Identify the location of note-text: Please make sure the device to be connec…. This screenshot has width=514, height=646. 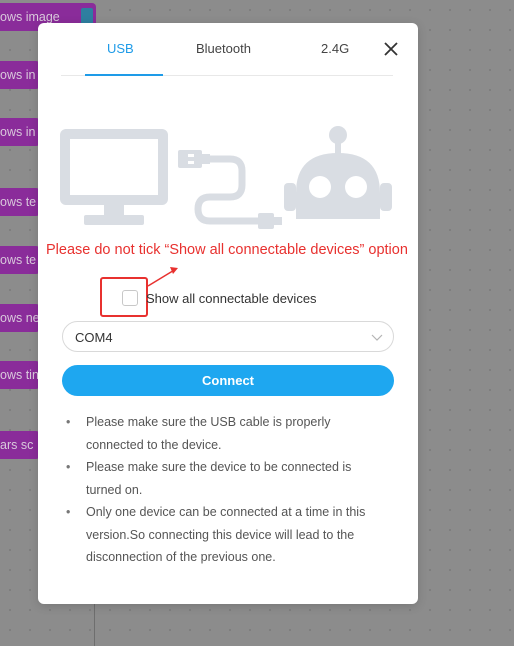
(219, 478).